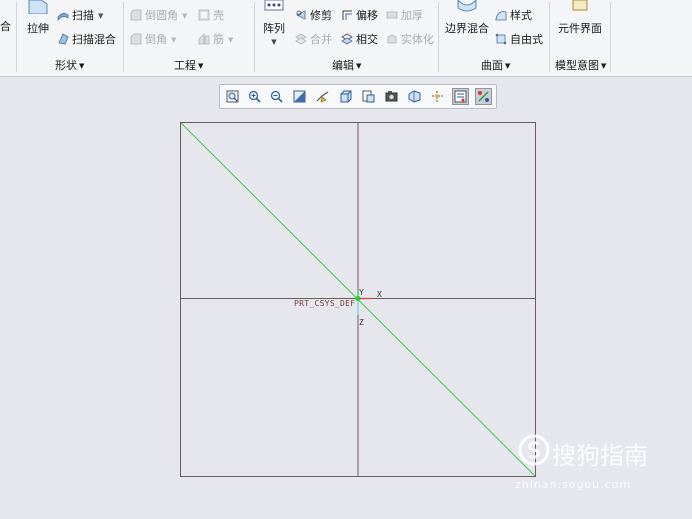 The width and height of the screenshot is (692, 519). Describe the element at coordinates (501, 39) in the screenshot. I see `freestyle-icon` at that location.